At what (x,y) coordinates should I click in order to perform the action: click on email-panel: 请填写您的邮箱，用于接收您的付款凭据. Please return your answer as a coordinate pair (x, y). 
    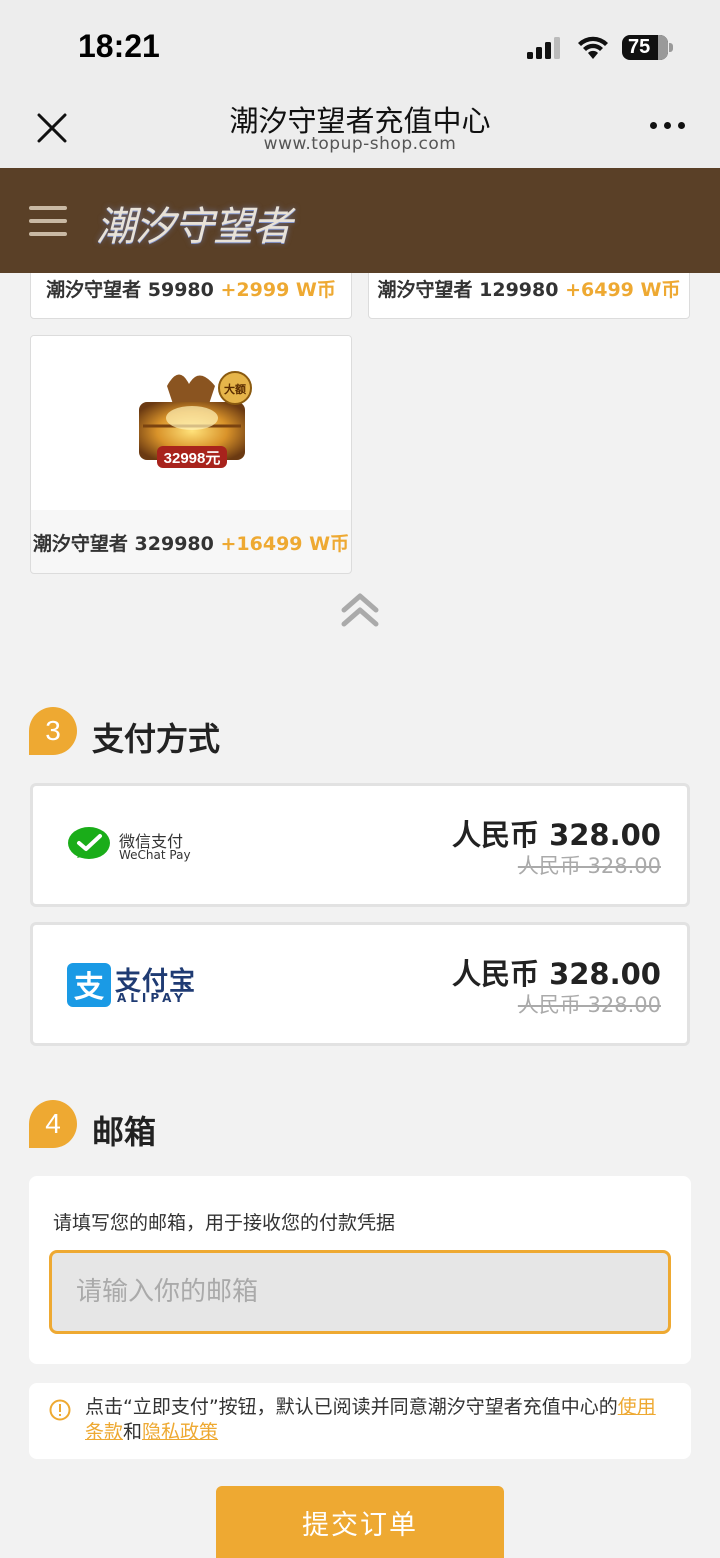
    Looking at the image, I should click on (360, 1270).